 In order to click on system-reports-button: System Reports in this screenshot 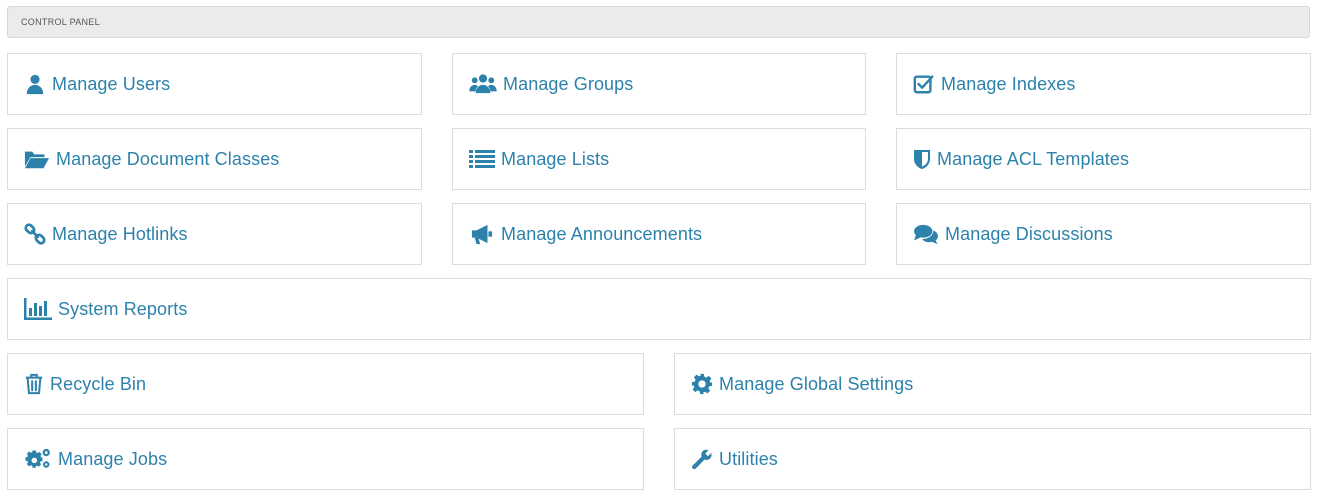, I will do `click(659, 309)`.